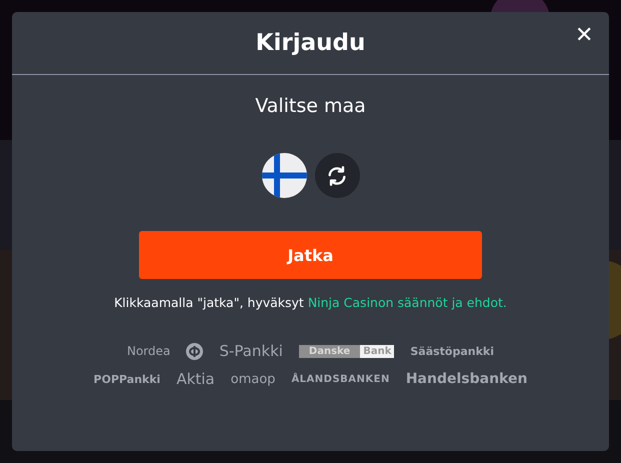 The width and height of the screenshot is (621, 463). Describe the element at coordinates (310, 106) in the screenshot. I see `country-prompt: Valitse maa` at that location.